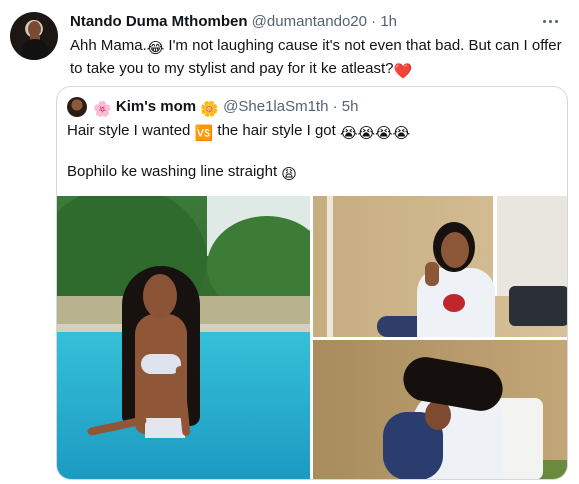 The height and width of the screenshot is (484, 579). Describe the element at coordinates (550, 21) in the screenshot. I see `more-icon` at that location.